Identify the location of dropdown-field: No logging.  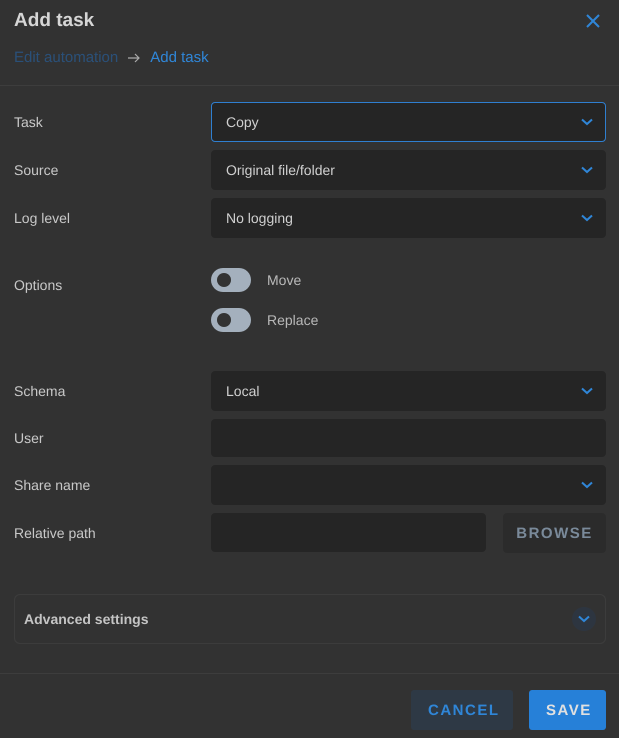
(408, 218).